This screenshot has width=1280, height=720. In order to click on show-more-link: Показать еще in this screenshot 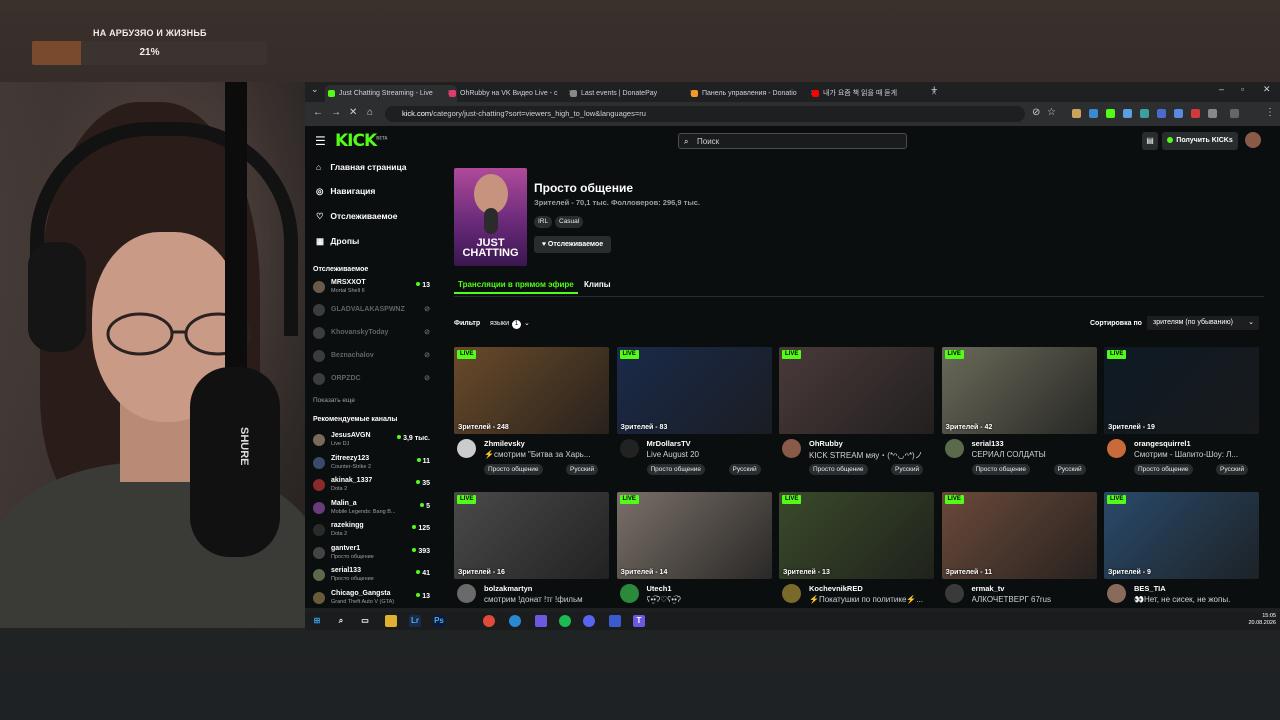, I will do `click(334, 400)`.